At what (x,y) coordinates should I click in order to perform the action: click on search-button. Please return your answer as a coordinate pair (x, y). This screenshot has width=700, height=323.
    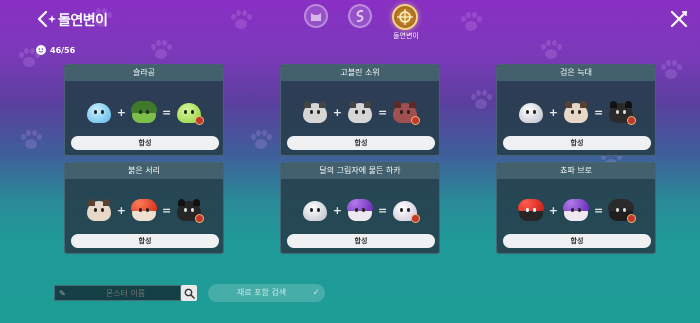
    Looking at the image, I should click on (189, 293).